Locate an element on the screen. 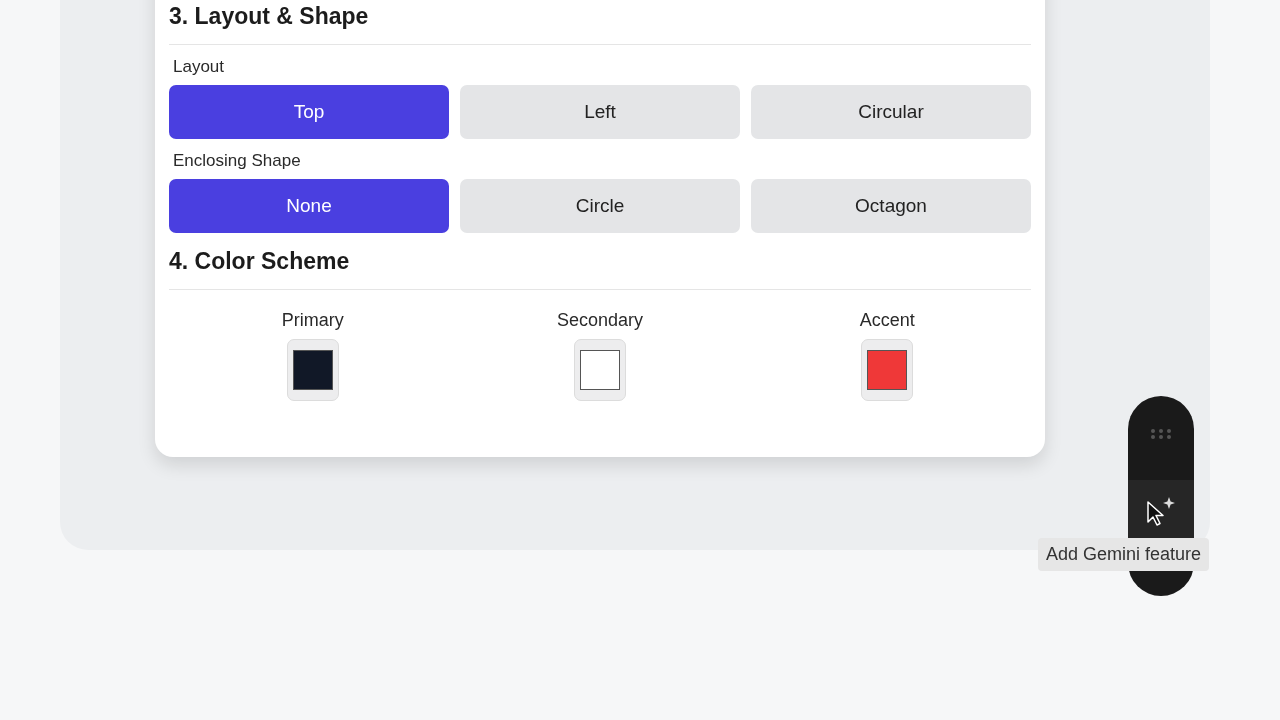 The image size is (1280, 720). swatch-label: Primary is located at coordinates (312, 320).